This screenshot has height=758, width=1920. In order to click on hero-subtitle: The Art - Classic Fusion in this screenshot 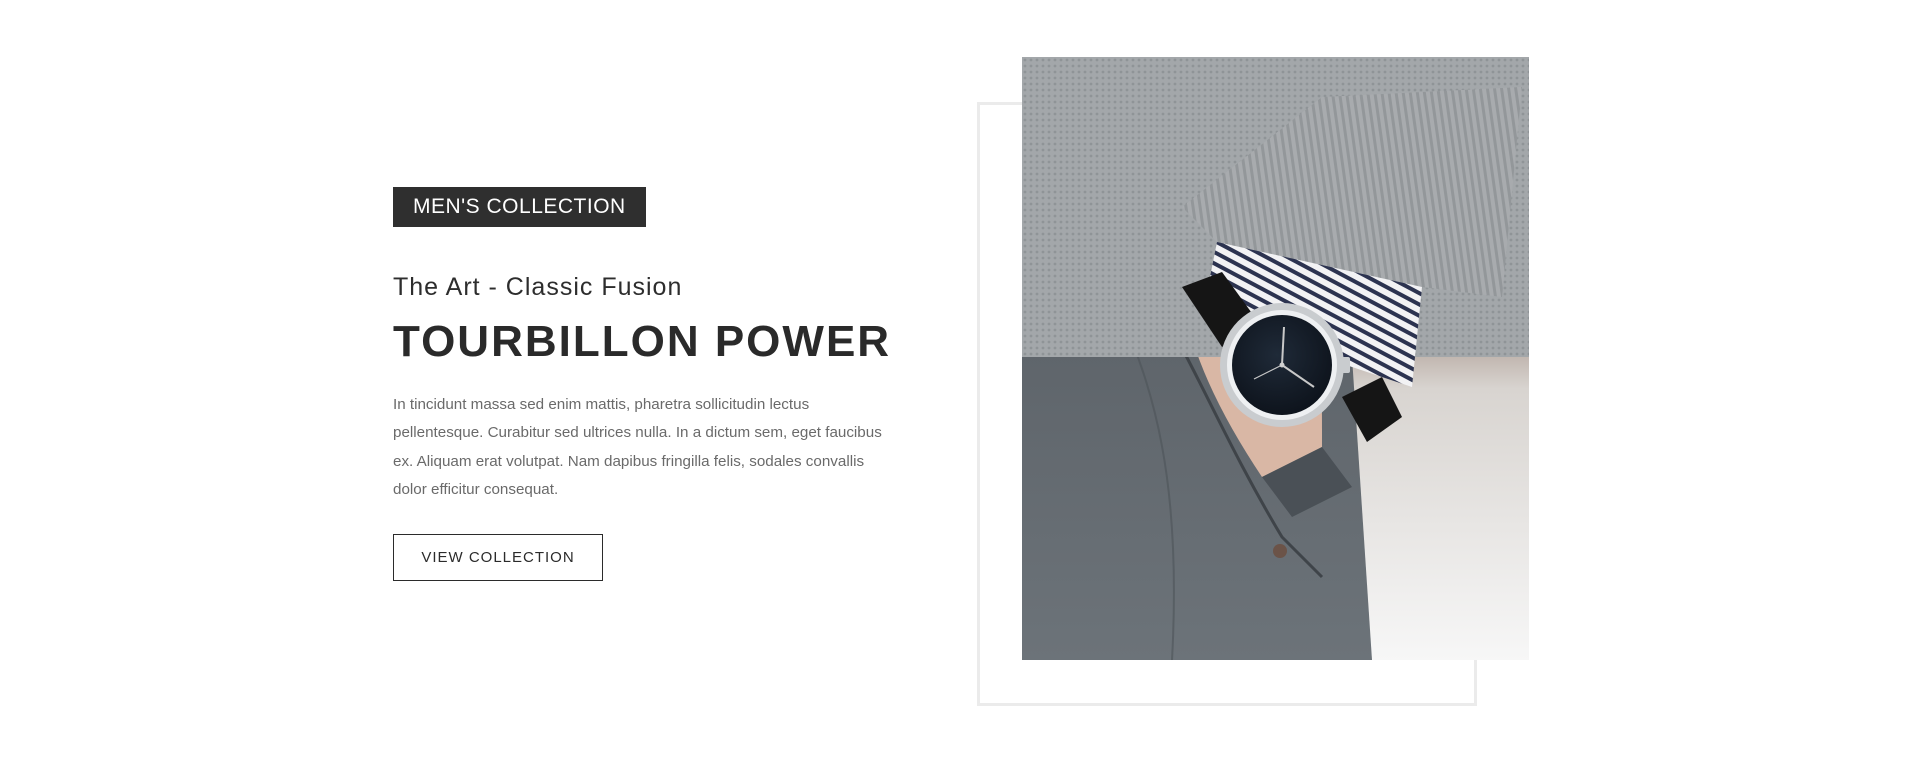, I will do `click(538, 287)`.